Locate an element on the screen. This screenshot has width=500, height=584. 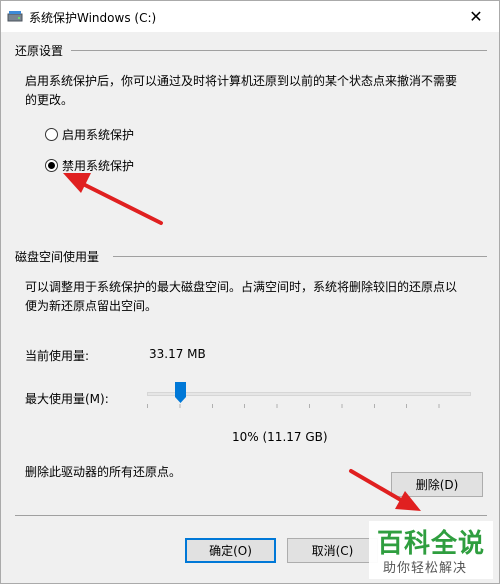
cancel-button: 取消(C) is located at coordinates (332, 550).